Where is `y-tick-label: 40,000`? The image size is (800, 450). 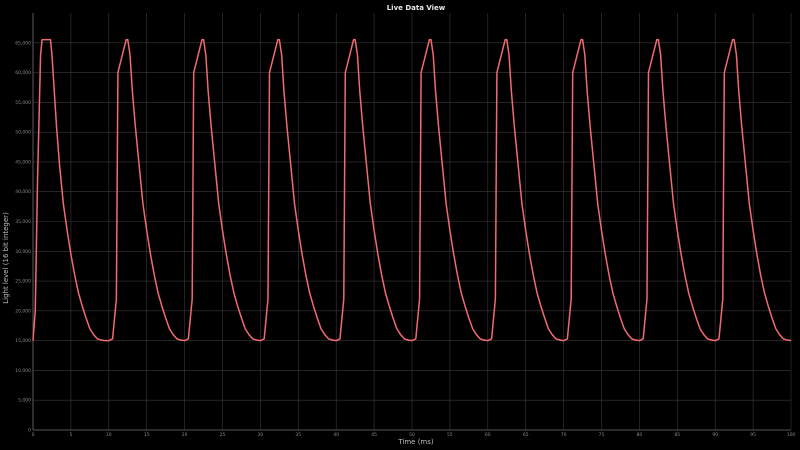
y-tick-label: 40,000 is located at coordinates (23, 192).